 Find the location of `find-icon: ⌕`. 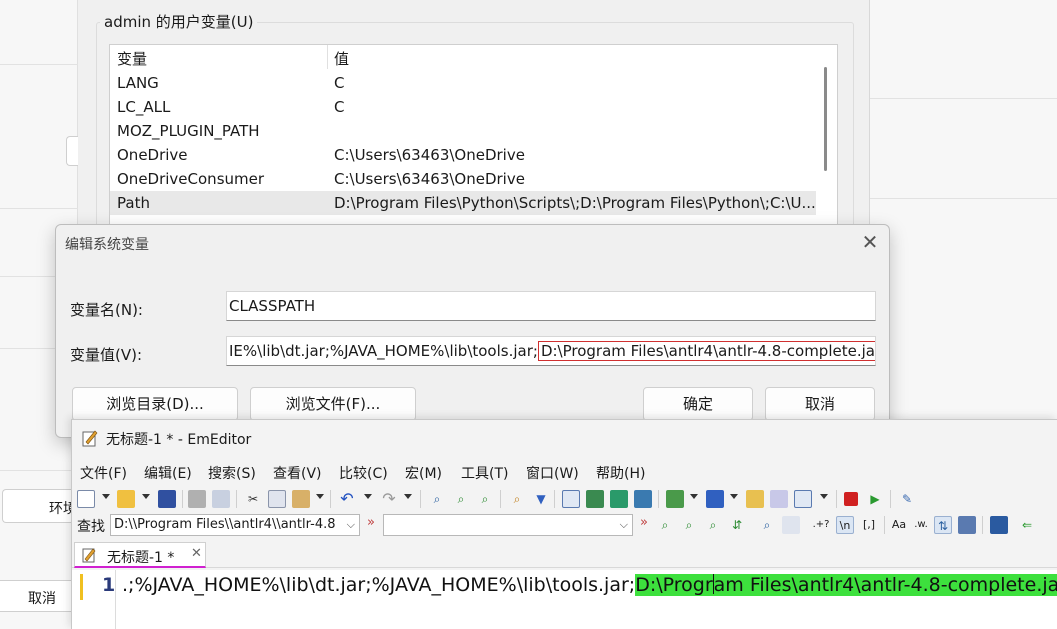

find-icon: ⌕ is located at coordinates (437, 499).